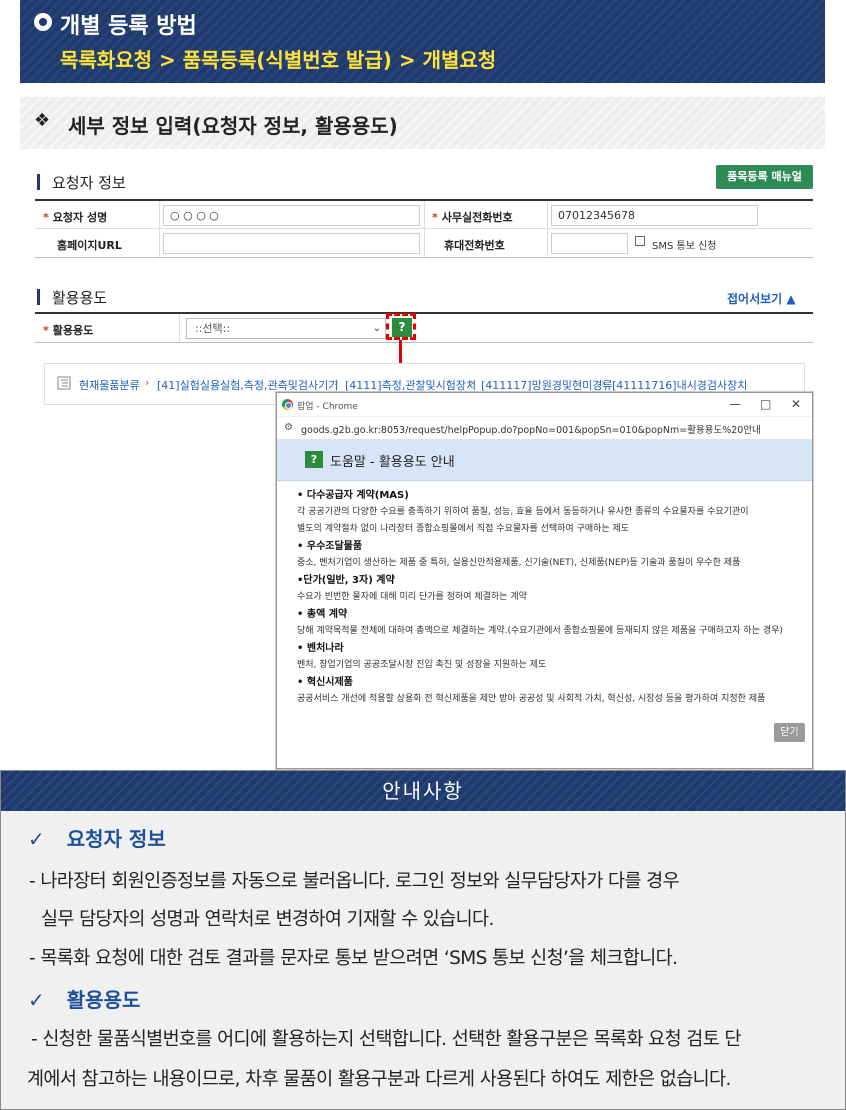 The height and width of the screenshot is (1110, 846). Describe the element at coordinates (322, 614) in the screenshot. I see `usage-term: • 총액 계약` at that location.